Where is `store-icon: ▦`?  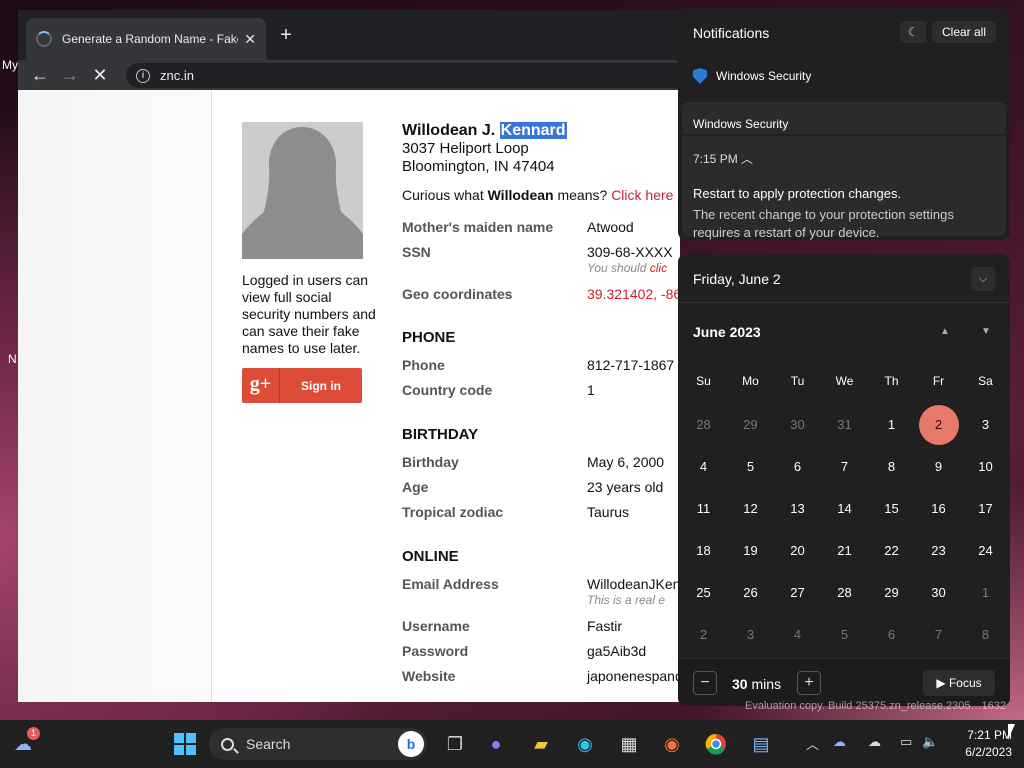 store-icon: ▦ is located at coordinates (629, 744).